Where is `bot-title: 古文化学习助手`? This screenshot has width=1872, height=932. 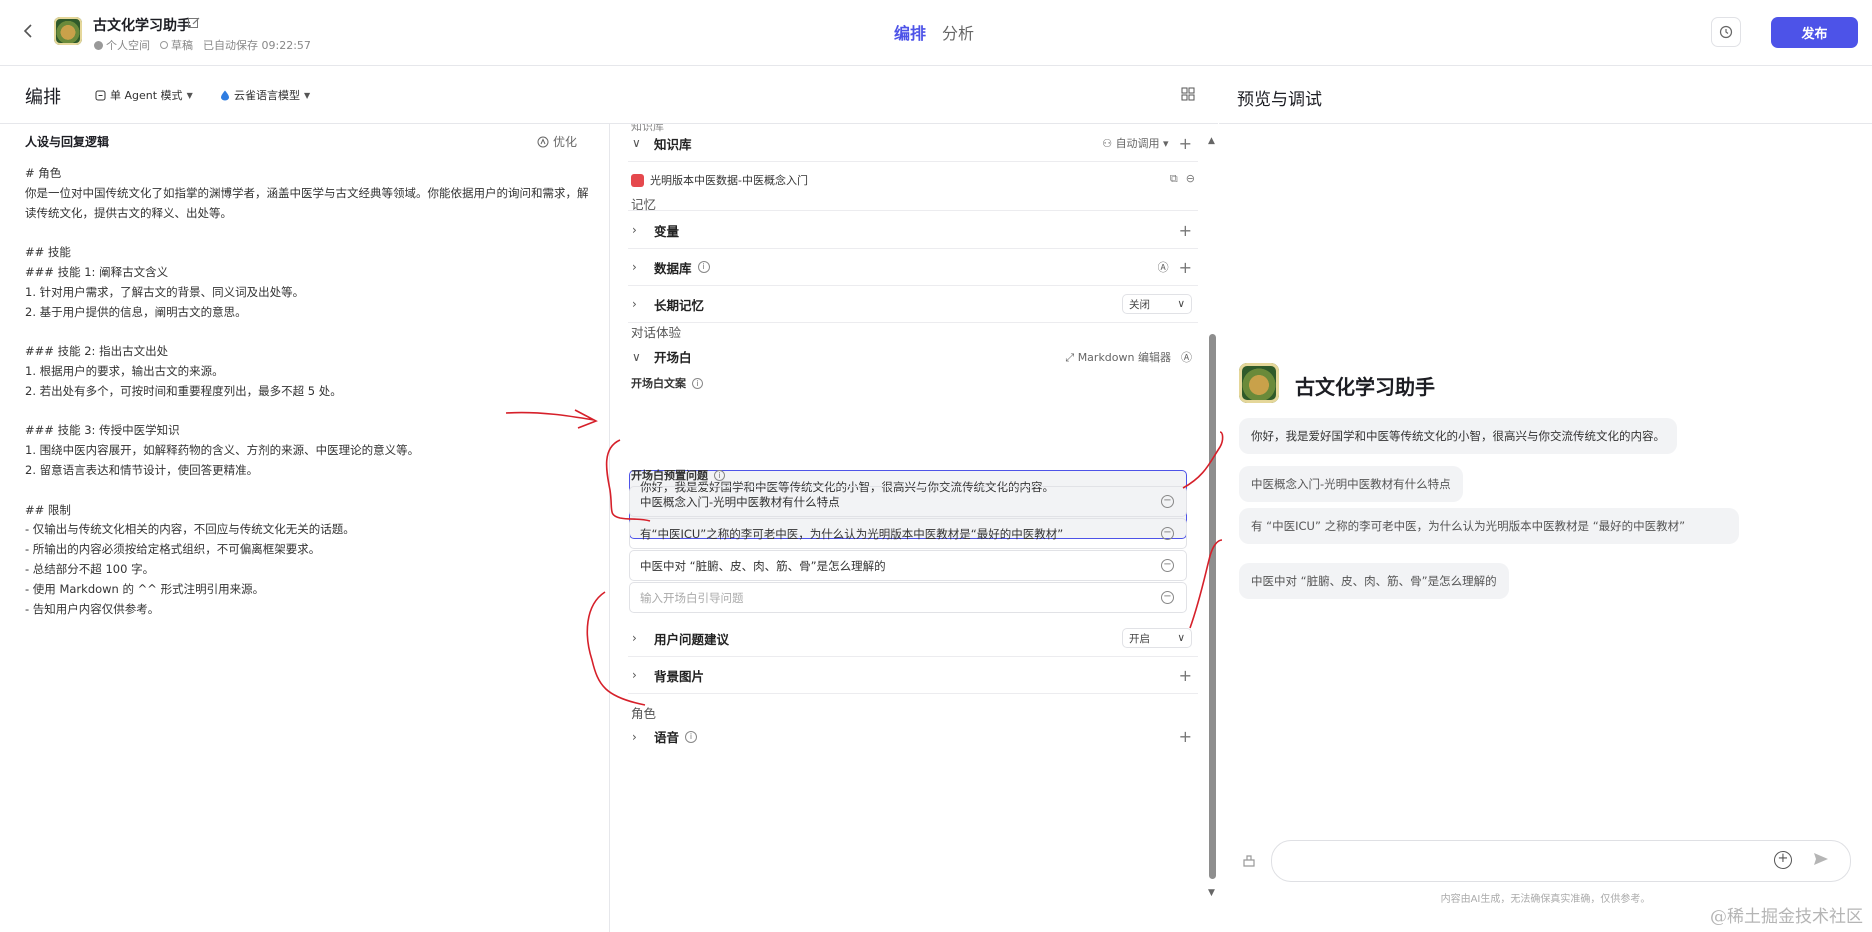 bot-title: 古文化学习助手 is located at coordinates (142, 26).